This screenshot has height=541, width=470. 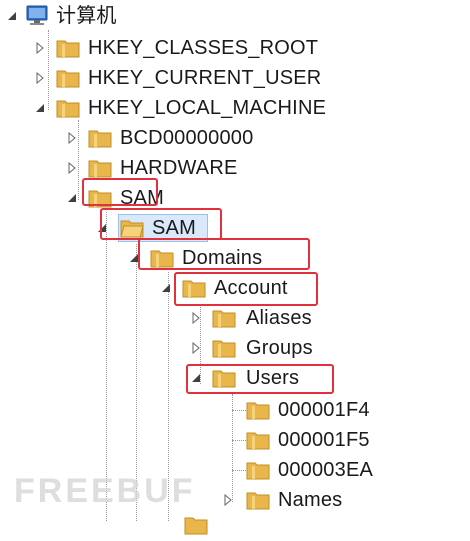 I want to click on tree-node-label: 000001F4, so click(x=324, y=410).